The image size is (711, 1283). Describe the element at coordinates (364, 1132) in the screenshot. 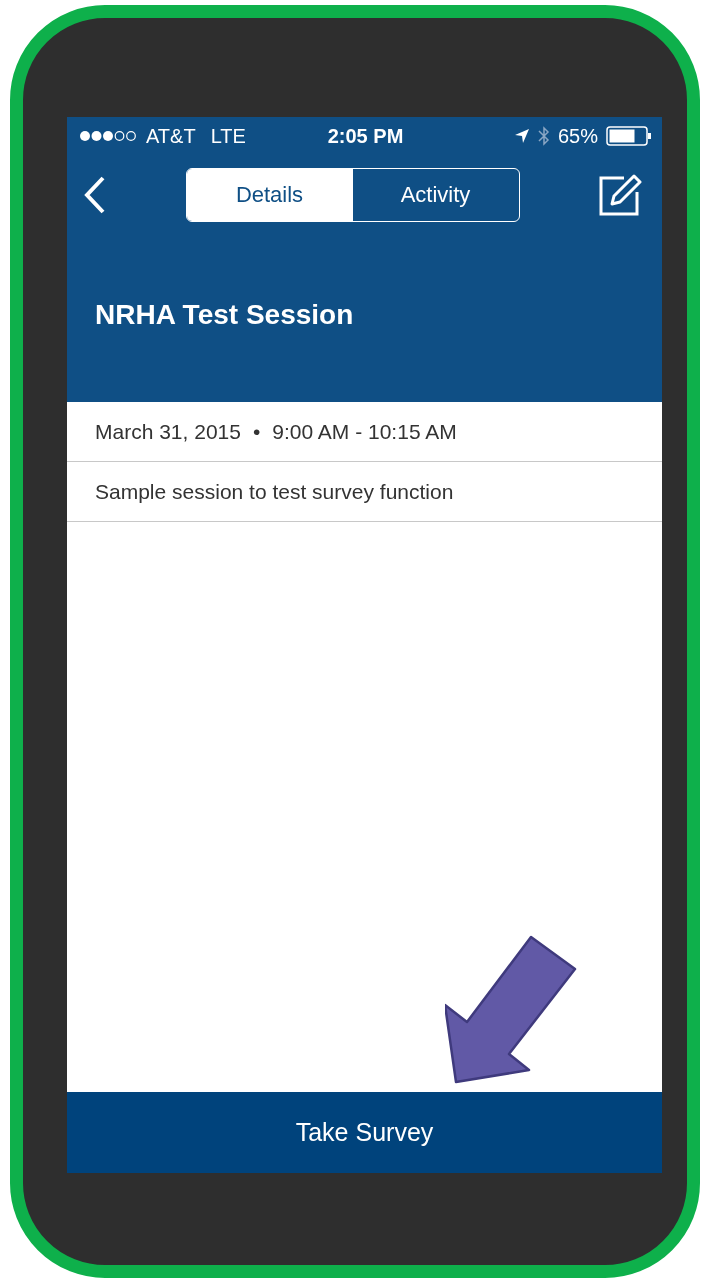

I see `take-survey-button: Take Survey` at that location.